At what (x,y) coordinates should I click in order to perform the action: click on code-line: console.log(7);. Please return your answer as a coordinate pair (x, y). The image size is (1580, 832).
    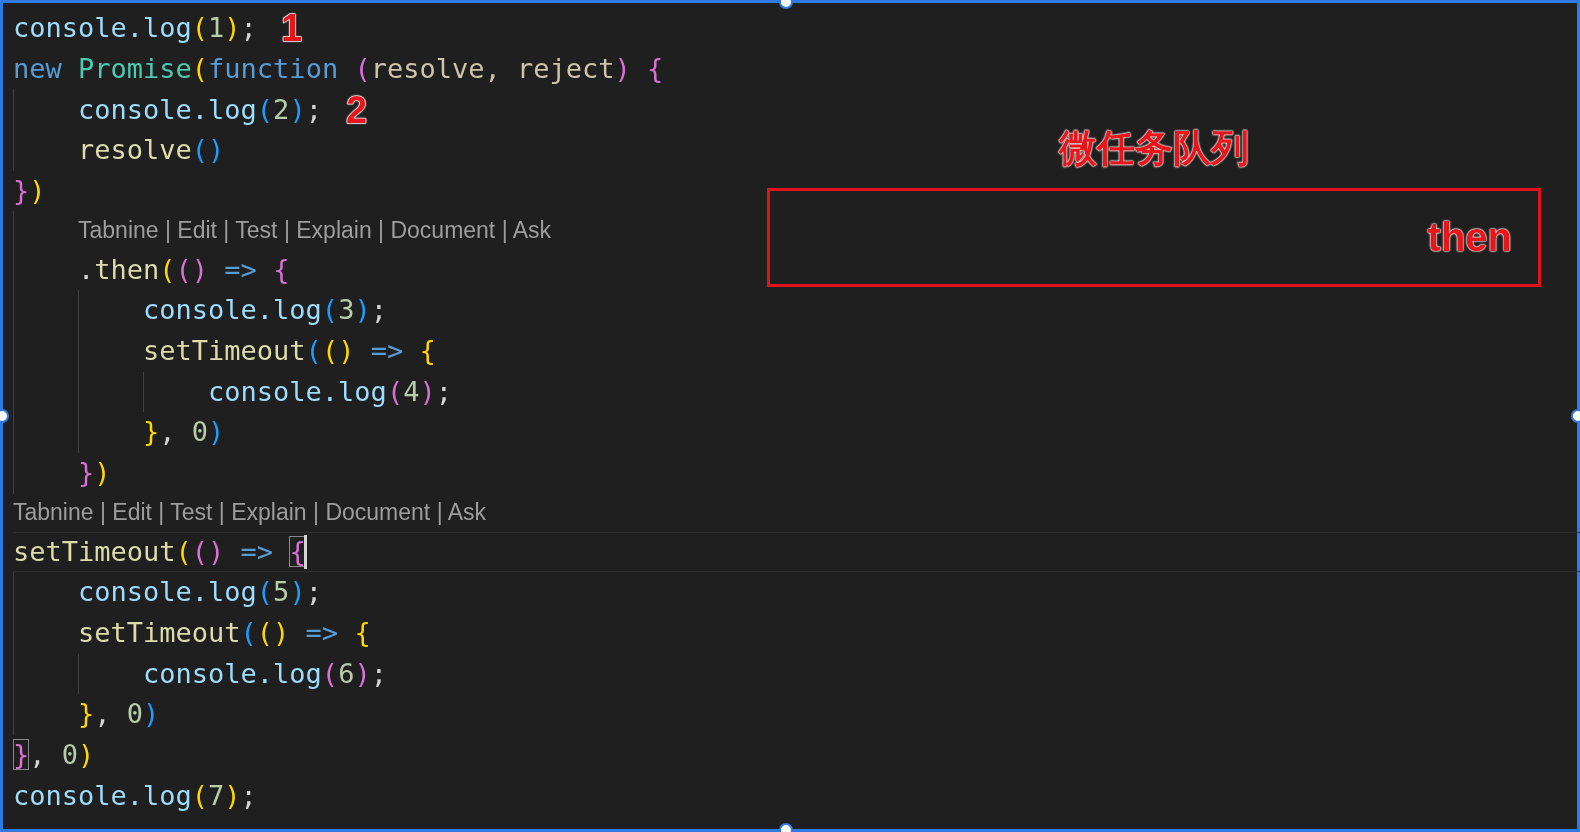
    Looking at the image, I should click on (135, 796).